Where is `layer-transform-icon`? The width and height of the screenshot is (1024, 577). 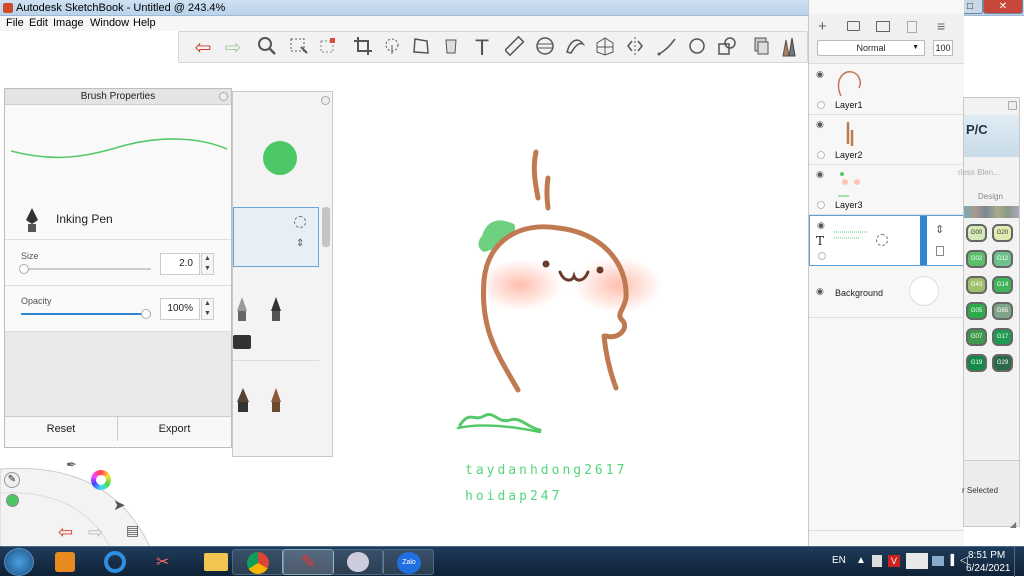
layer-transform-icon is located at coordinates (882, 240).